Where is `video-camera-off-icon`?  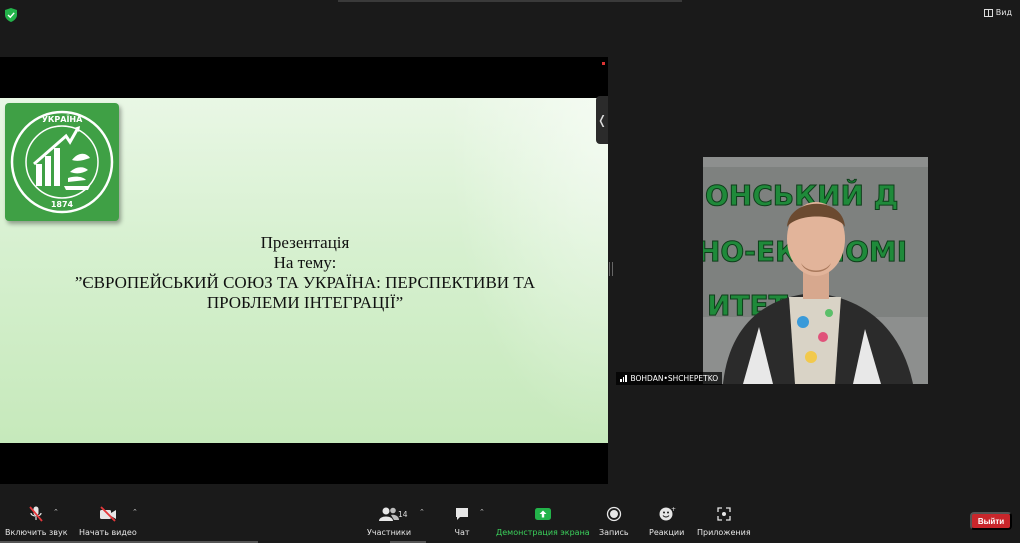
video-camera-off-icon is located at coordinates (108, 514).